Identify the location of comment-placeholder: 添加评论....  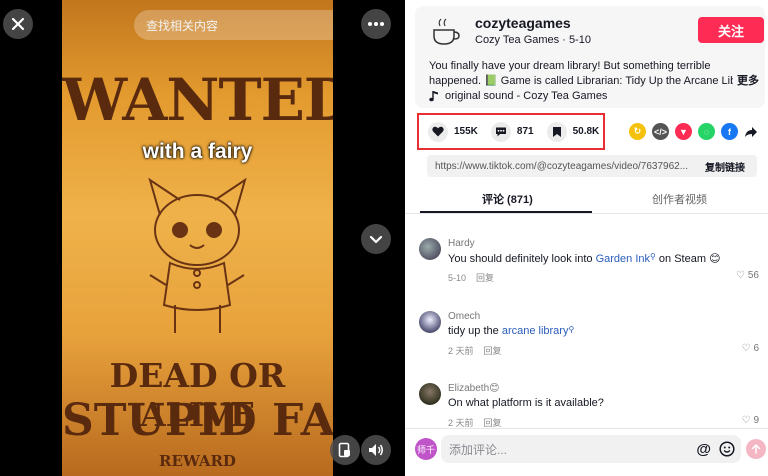
(478, 449).